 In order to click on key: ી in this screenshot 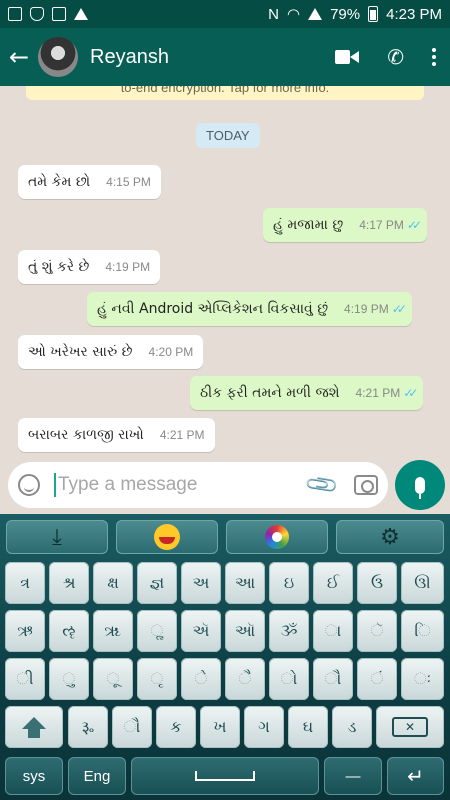, I will do `click(25, 679)`.